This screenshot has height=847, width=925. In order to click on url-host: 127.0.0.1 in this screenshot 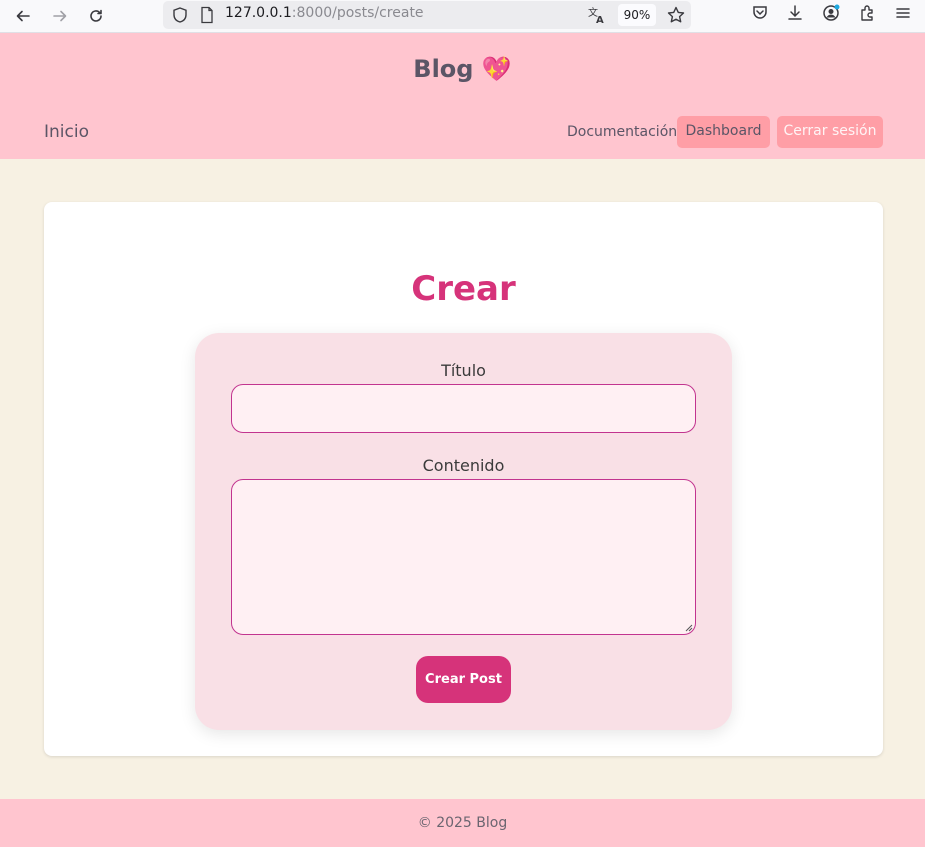, I will do `click(258, 13)`.